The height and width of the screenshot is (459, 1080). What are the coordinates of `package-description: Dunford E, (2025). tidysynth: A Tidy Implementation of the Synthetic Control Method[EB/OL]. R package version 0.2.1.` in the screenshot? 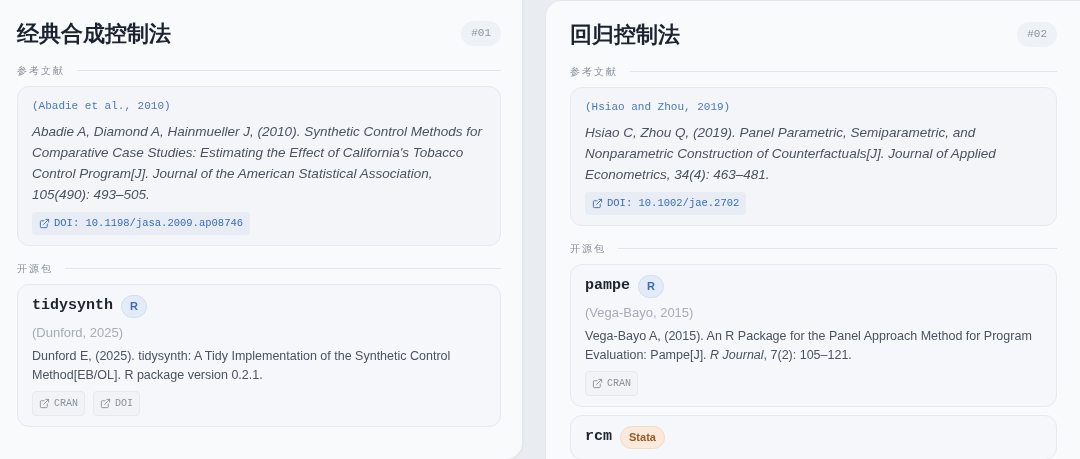 It's located at (242, 366).